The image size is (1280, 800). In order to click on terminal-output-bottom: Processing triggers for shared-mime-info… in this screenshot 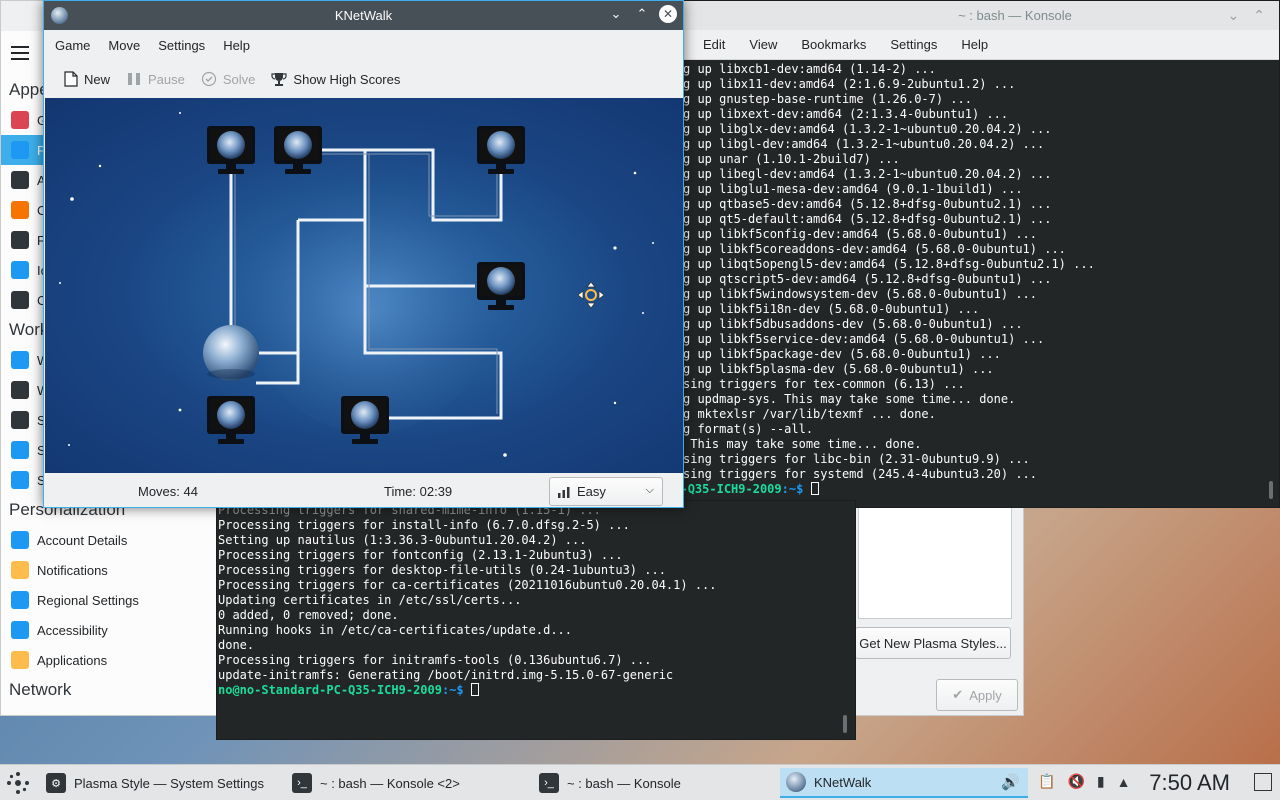, I will do `click(467, 600)`.